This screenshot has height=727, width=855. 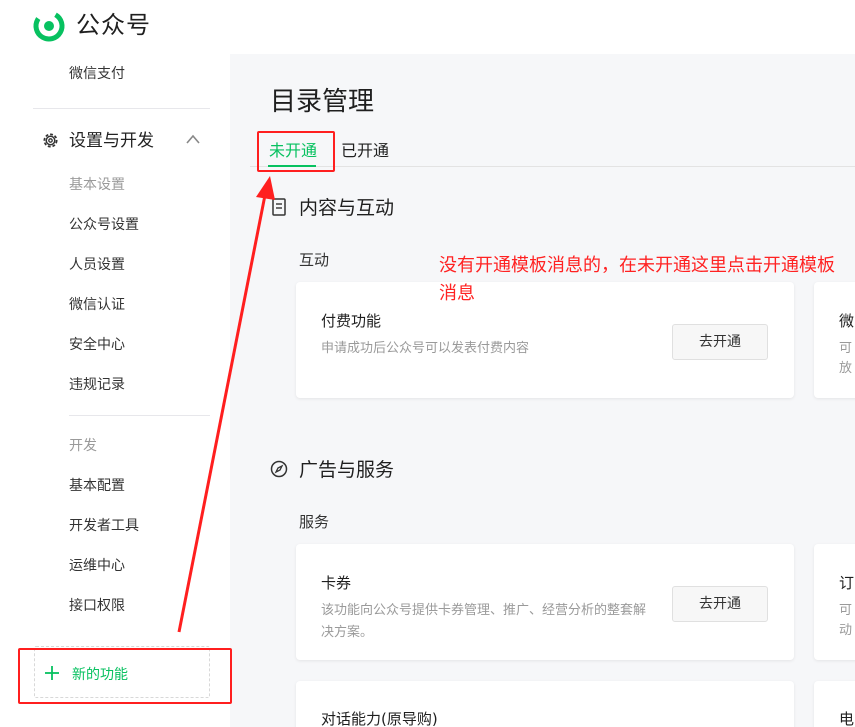 What do you see at coordinates (97, 265) in the screenshot?
I see `sidebar-item-staff-settings: 人员设置` at bounding box center [97, 265].